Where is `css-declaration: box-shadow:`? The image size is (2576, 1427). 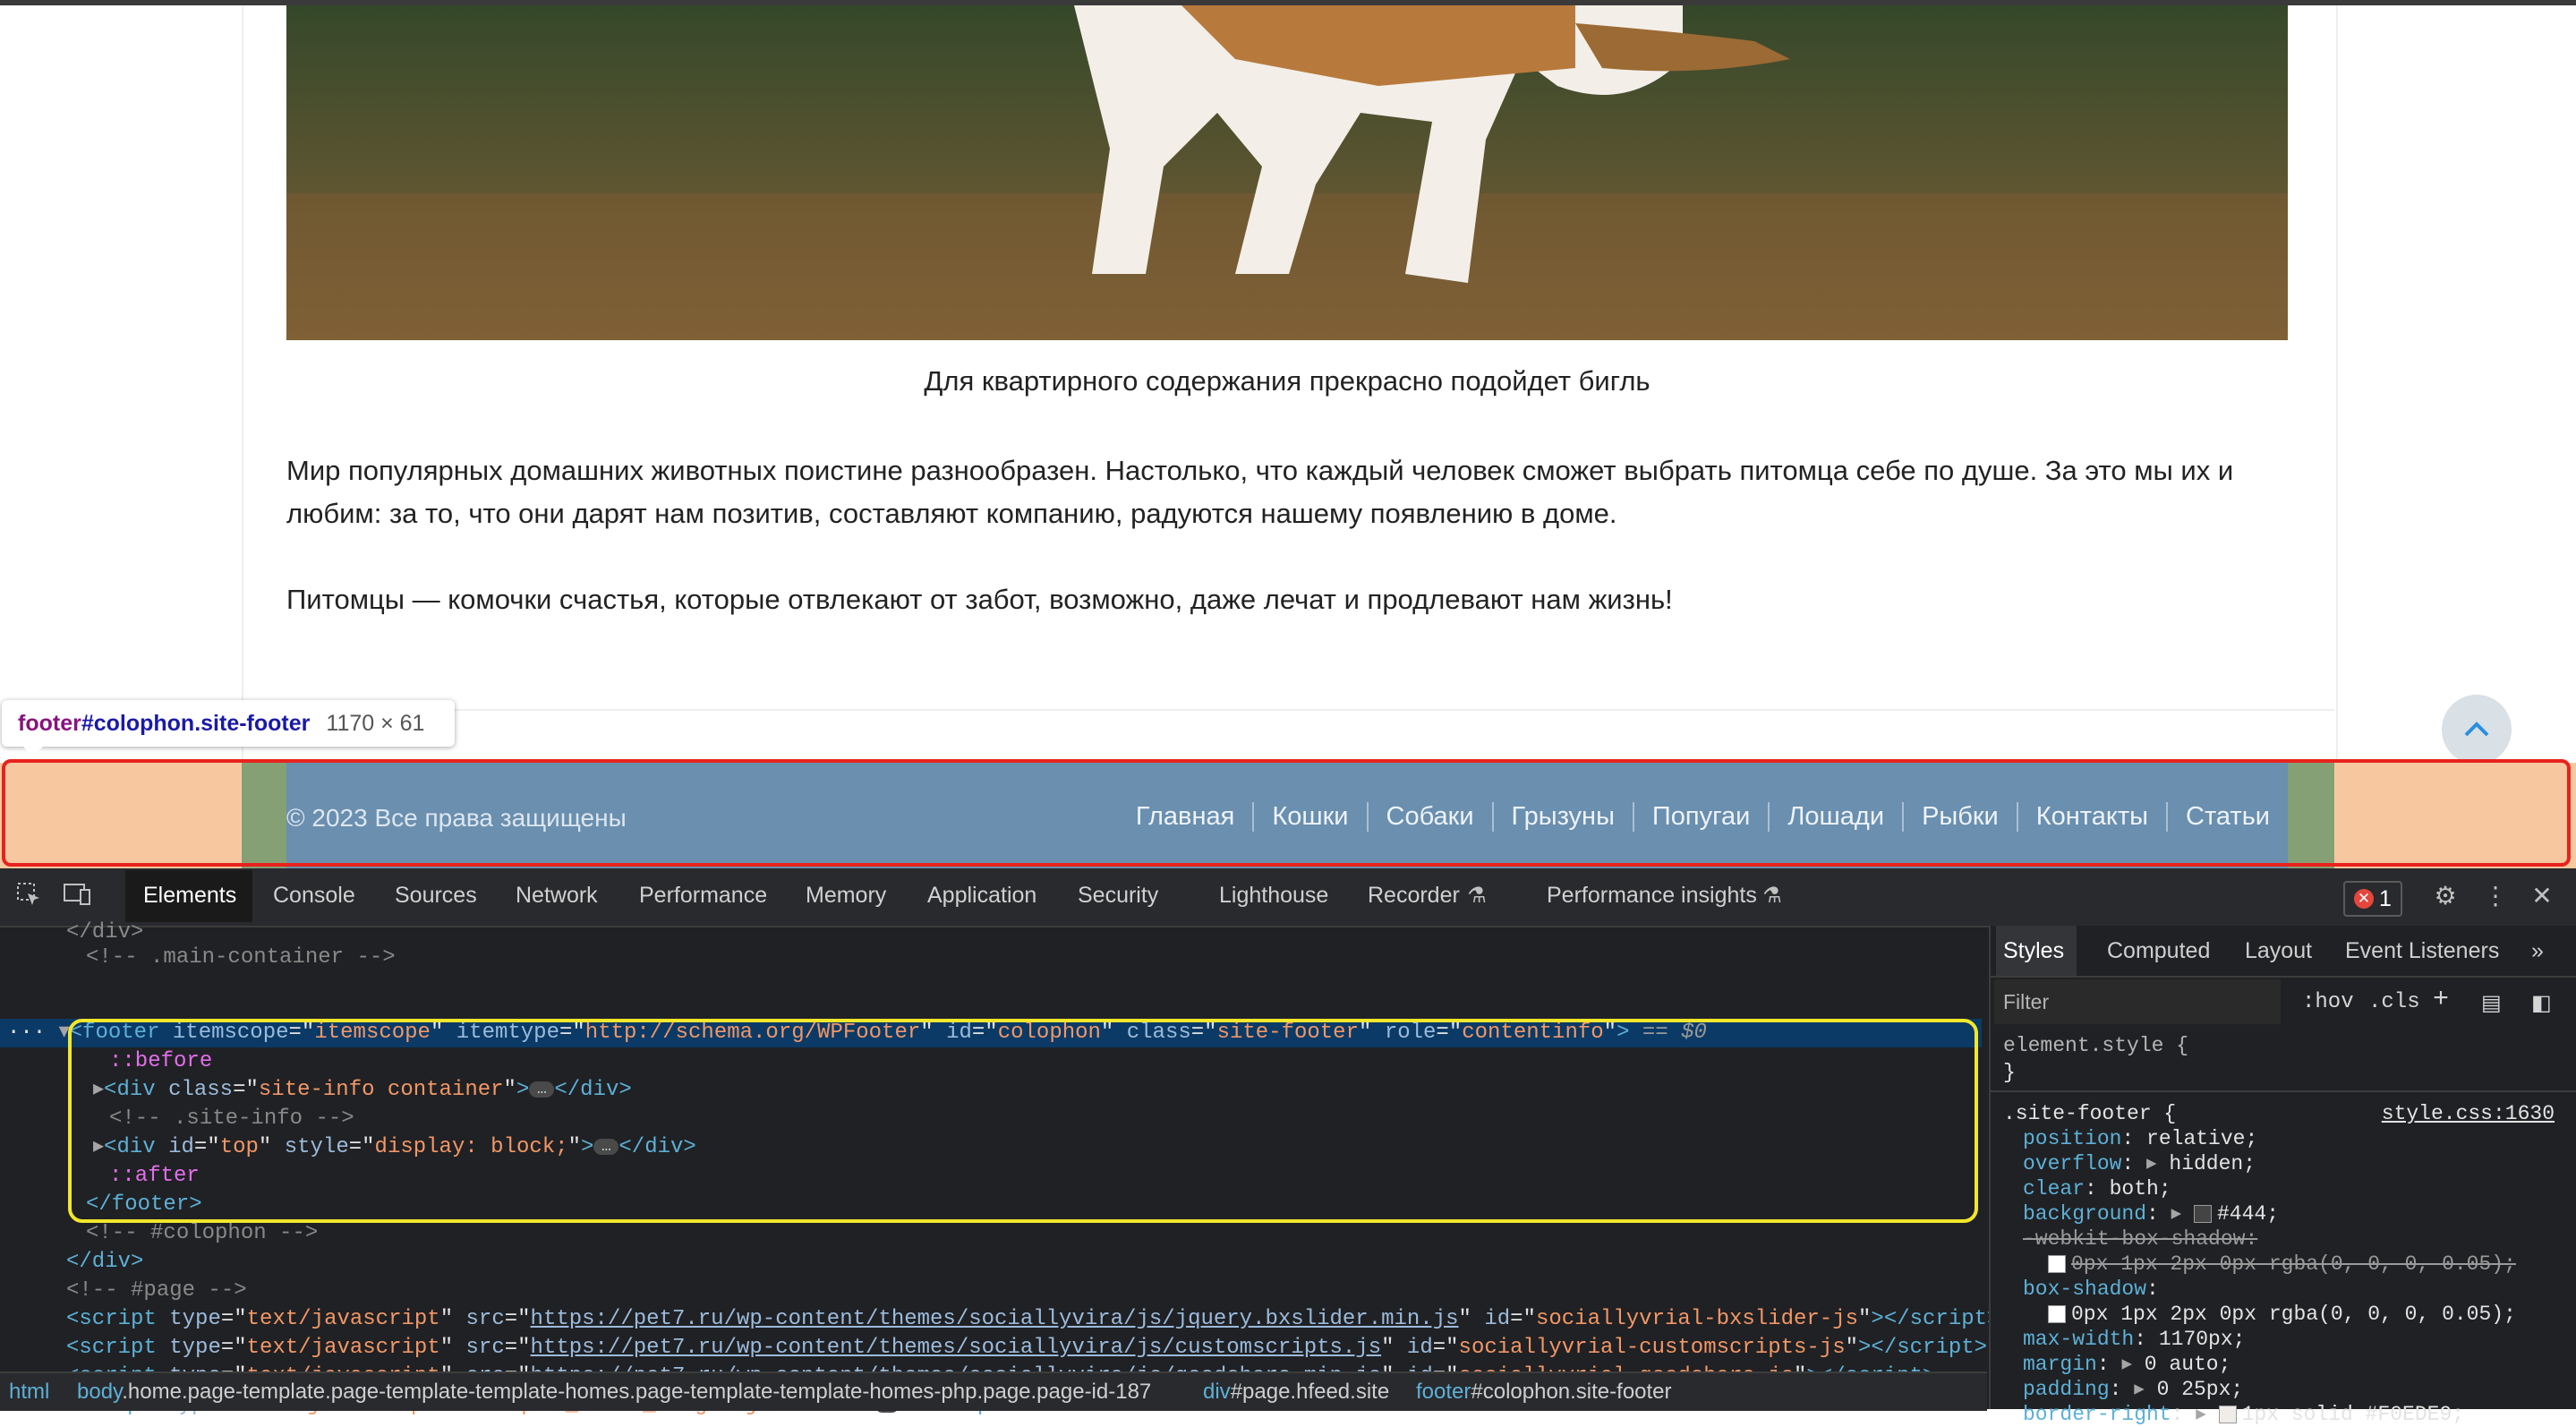 css-declaration: box-shadow: is located at coordinates (2091, 1290).